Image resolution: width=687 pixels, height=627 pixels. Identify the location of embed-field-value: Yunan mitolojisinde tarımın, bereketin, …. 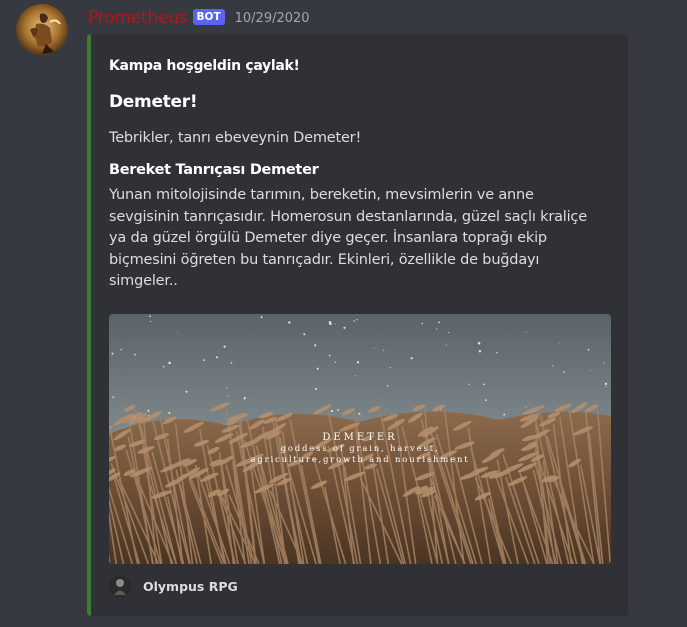
(361, 239).